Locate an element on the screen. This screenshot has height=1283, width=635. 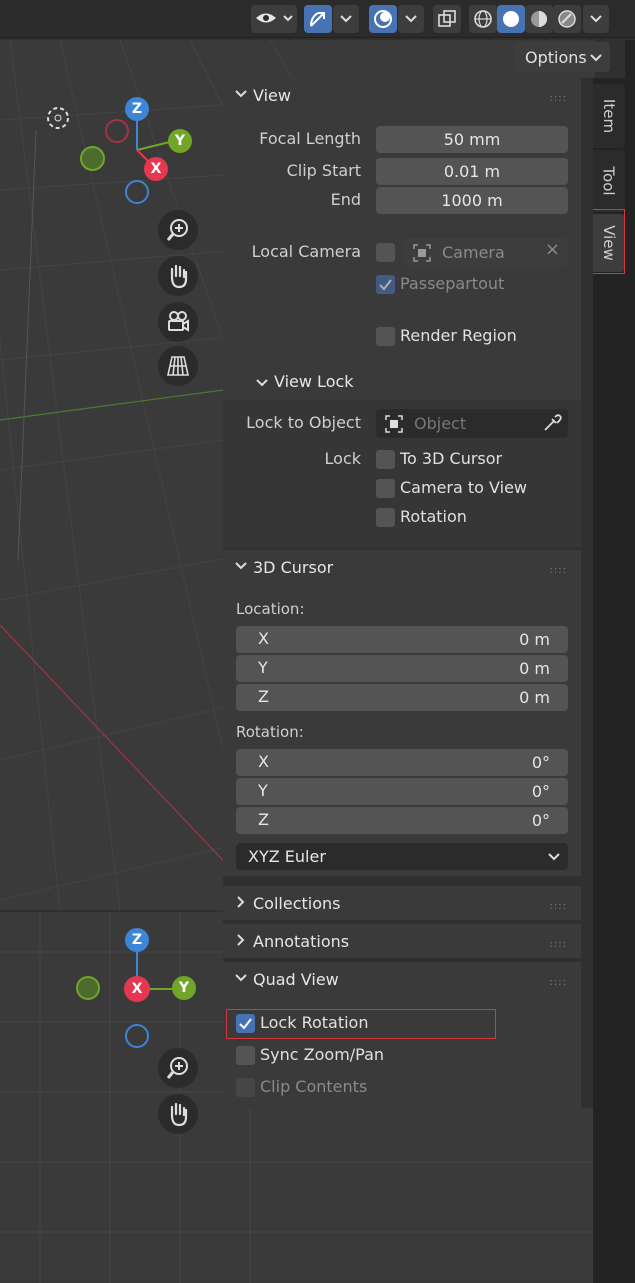
gizmo-neg-y-axis is located at coordinates (92, 158).